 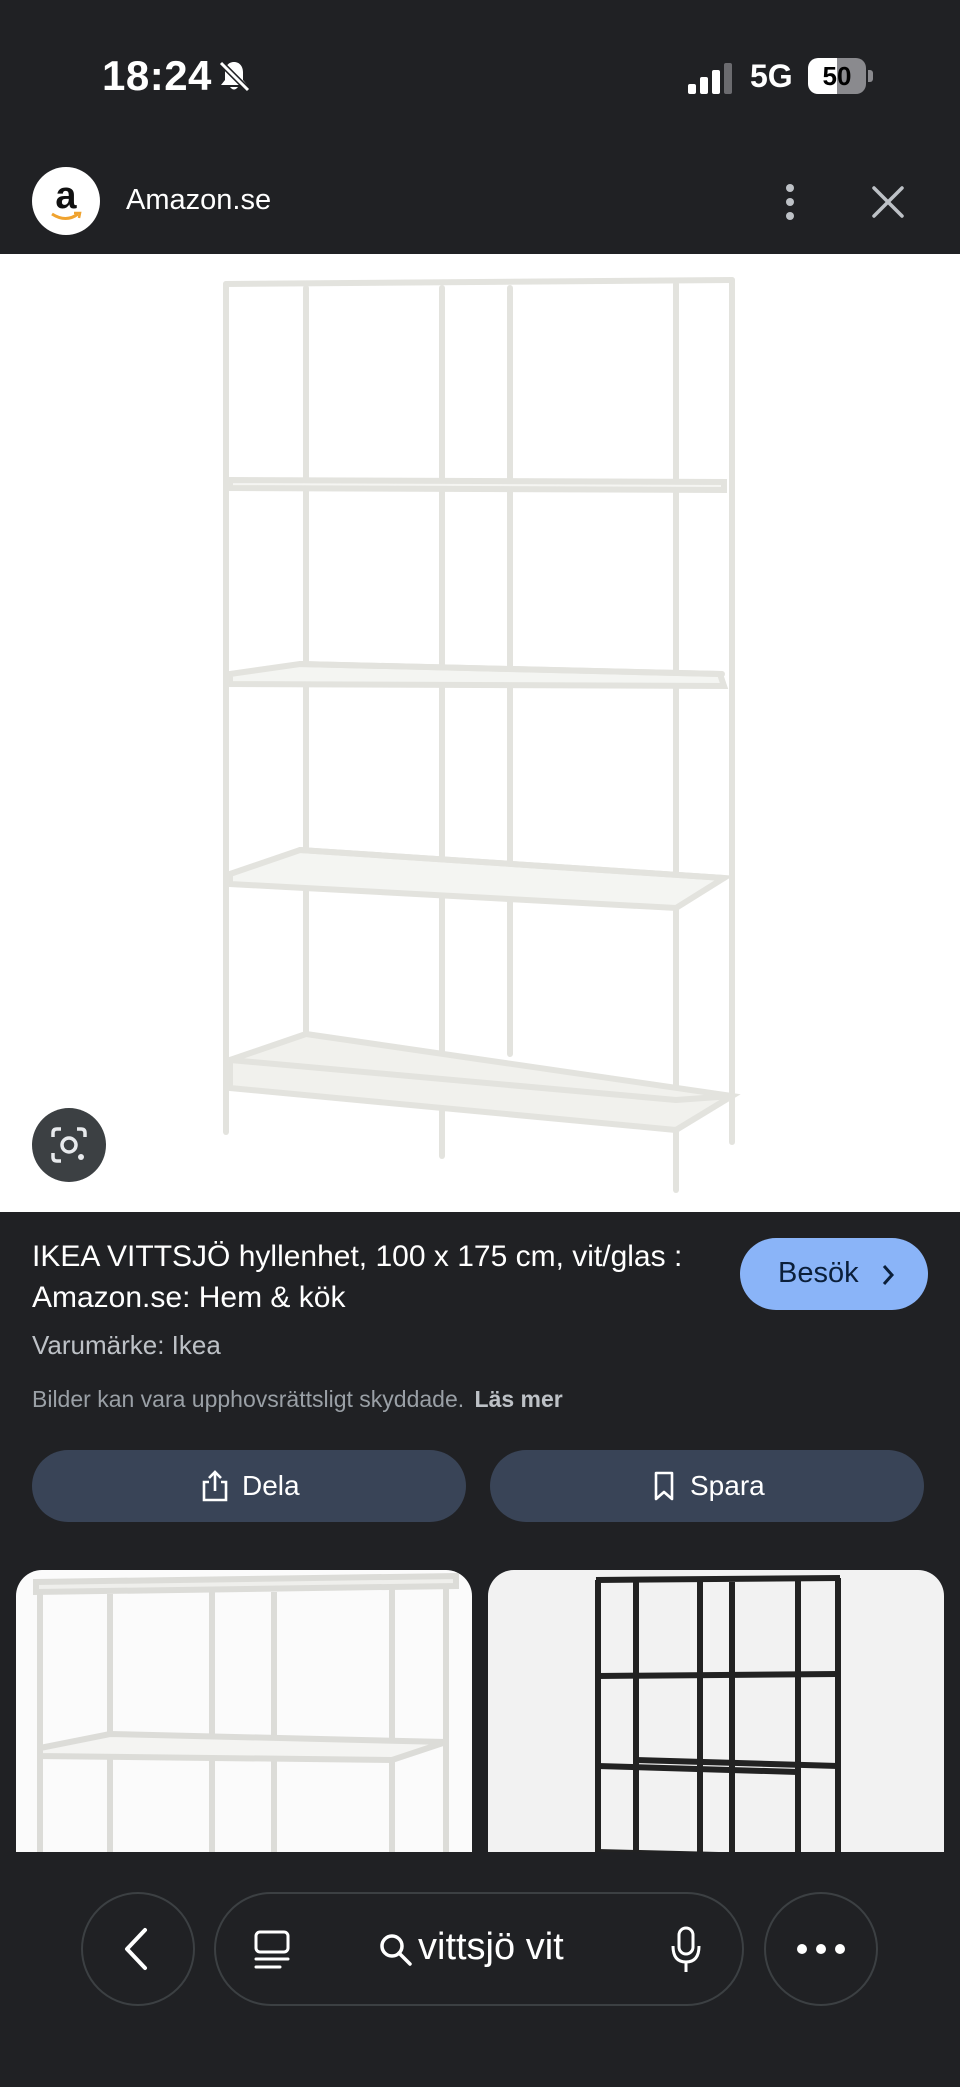 I want to click on search-bar: vittsjö vit, so click(x=479, y=1949).